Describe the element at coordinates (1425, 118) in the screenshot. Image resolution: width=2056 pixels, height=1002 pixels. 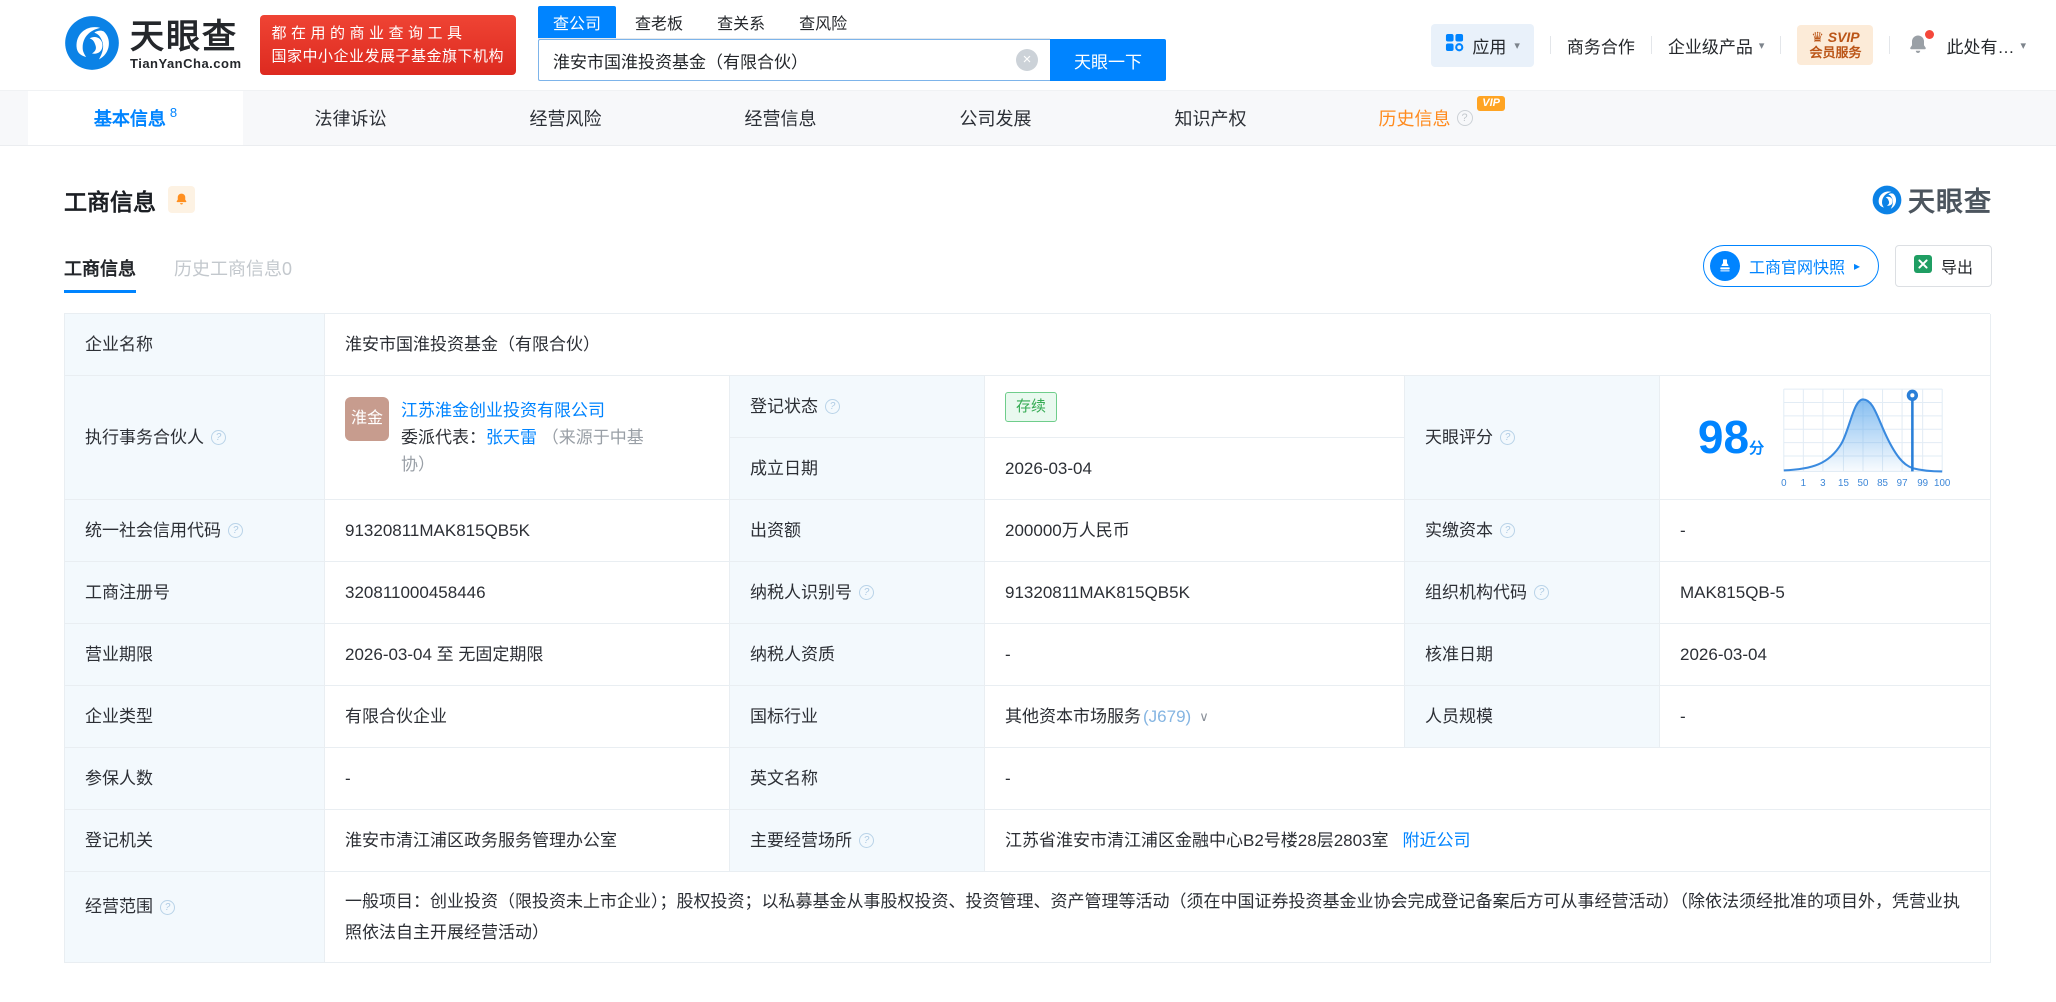
I see `tab-history-info: VIP 历史信息 ?` at that location.